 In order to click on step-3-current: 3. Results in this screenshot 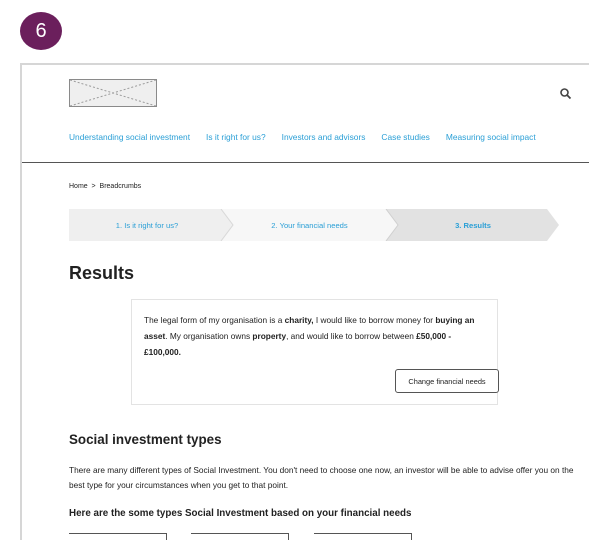, I will do `click(473, 225)`.